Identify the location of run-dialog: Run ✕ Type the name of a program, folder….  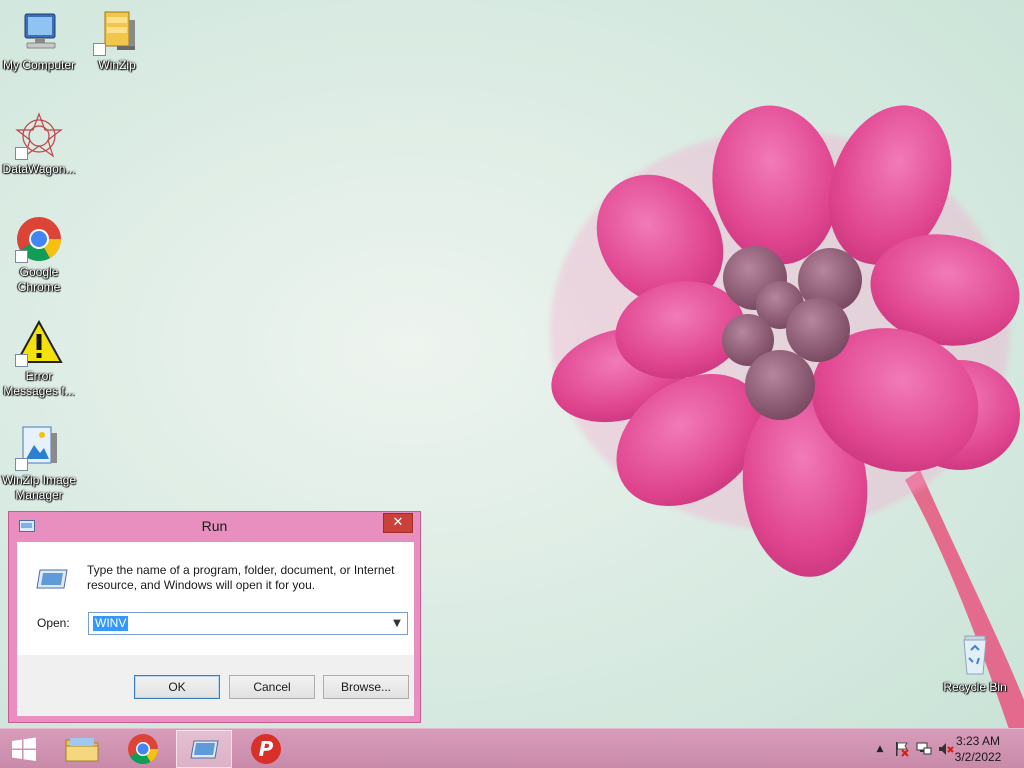
(214, 617).